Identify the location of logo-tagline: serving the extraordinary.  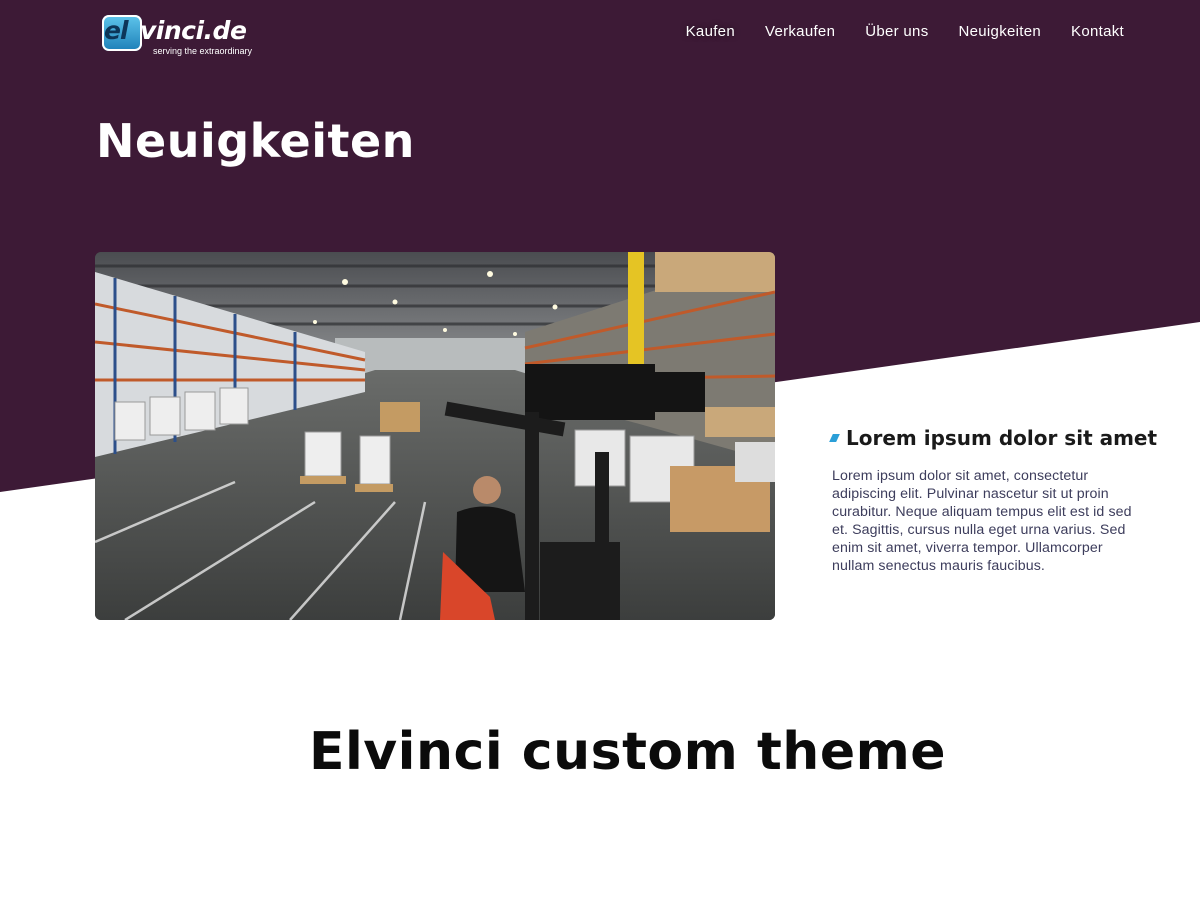
(203, 51).